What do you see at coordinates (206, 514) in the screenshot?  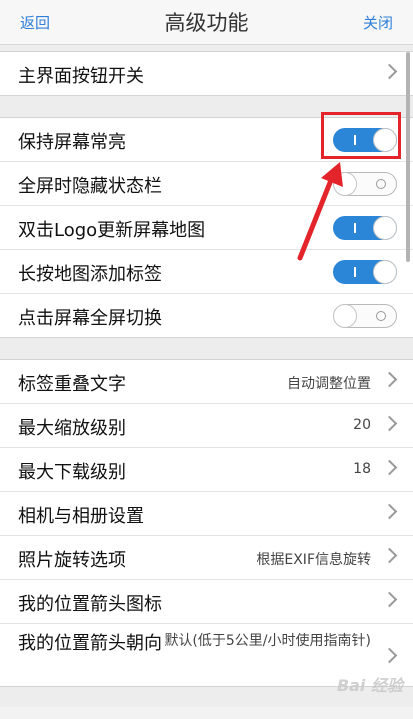 I see `setting-row-camera-album: 相机与相册设置` at bounding box center [206, 514].